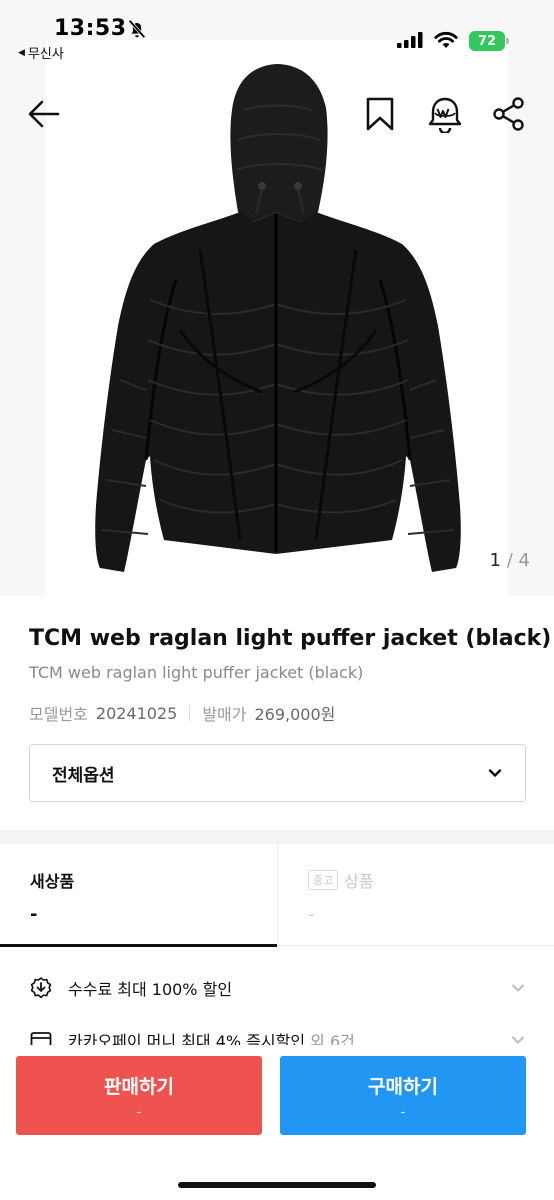  Describe the element at coordinates (380, 114) in the screenshot. I see `bookmark-icon` at that location.